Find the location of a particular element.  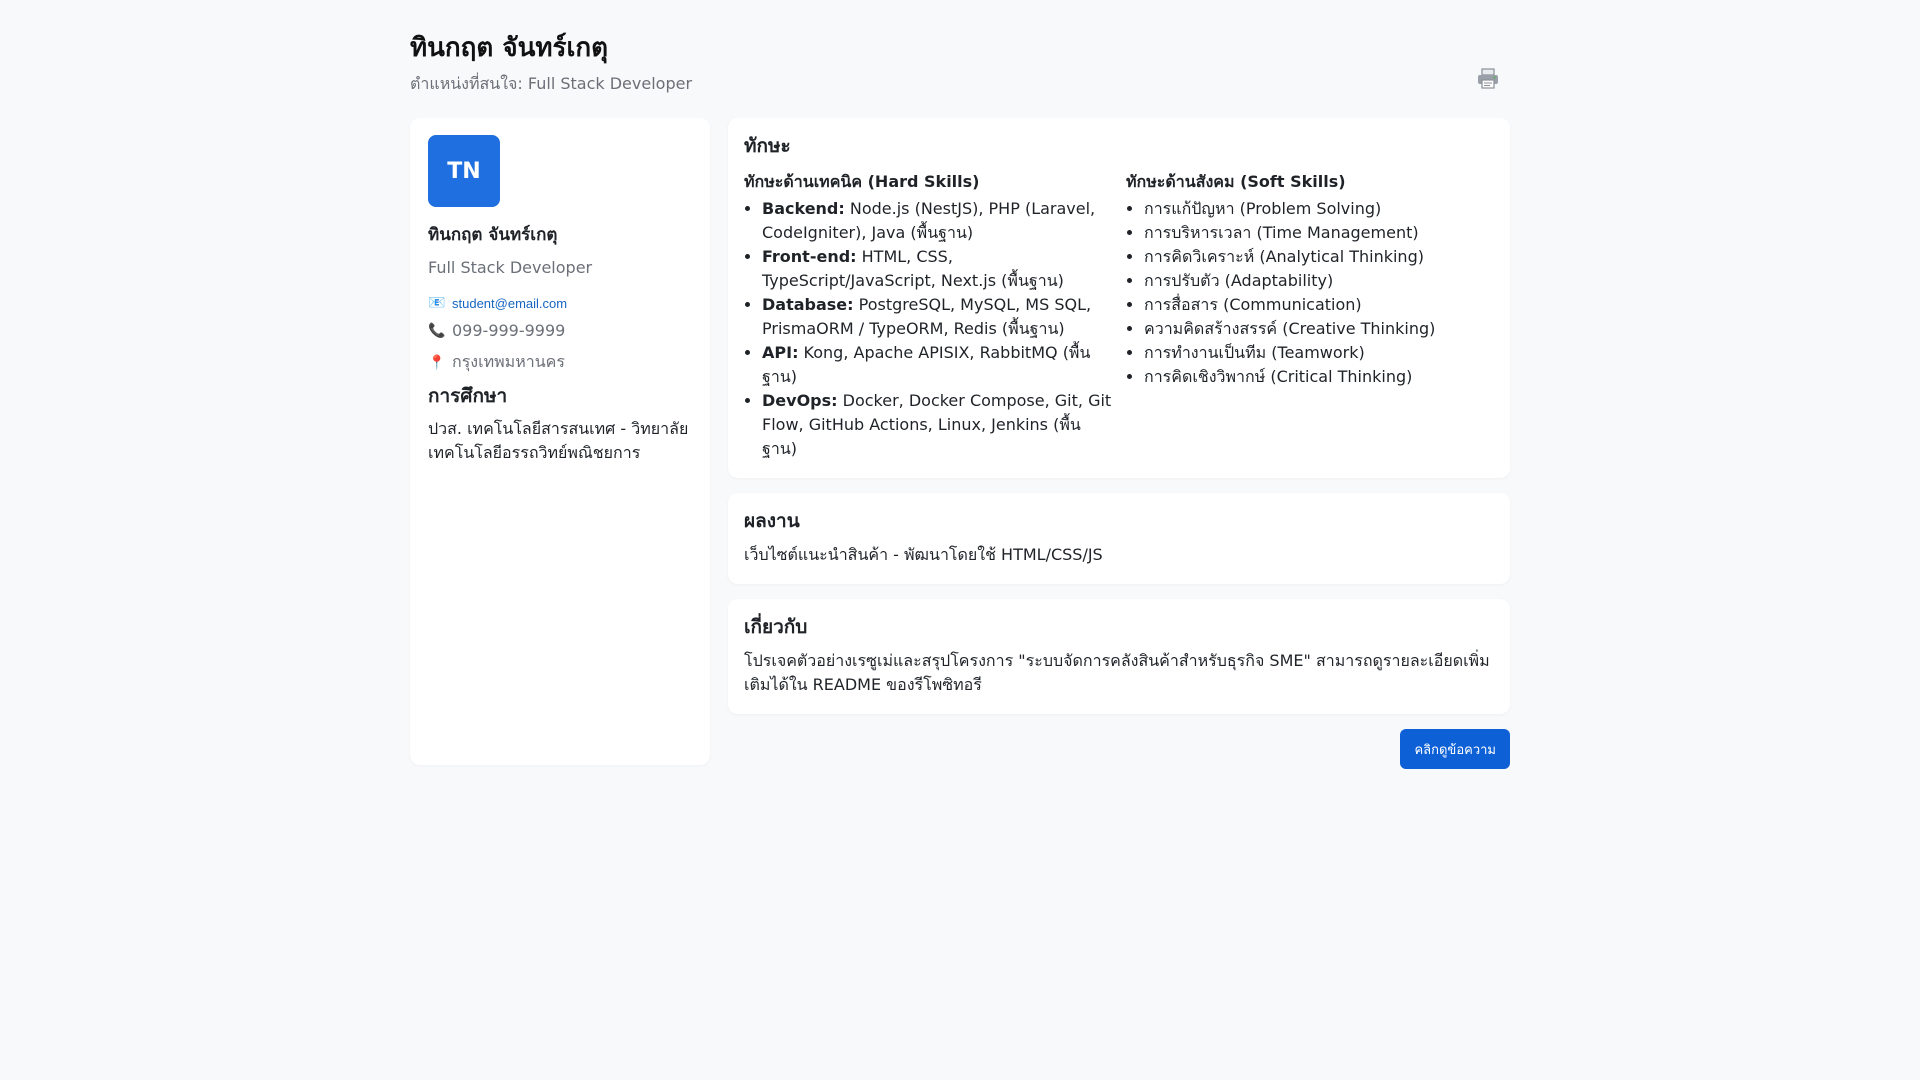

education-heading: การศึกษา is located at coordinates (468, 396).